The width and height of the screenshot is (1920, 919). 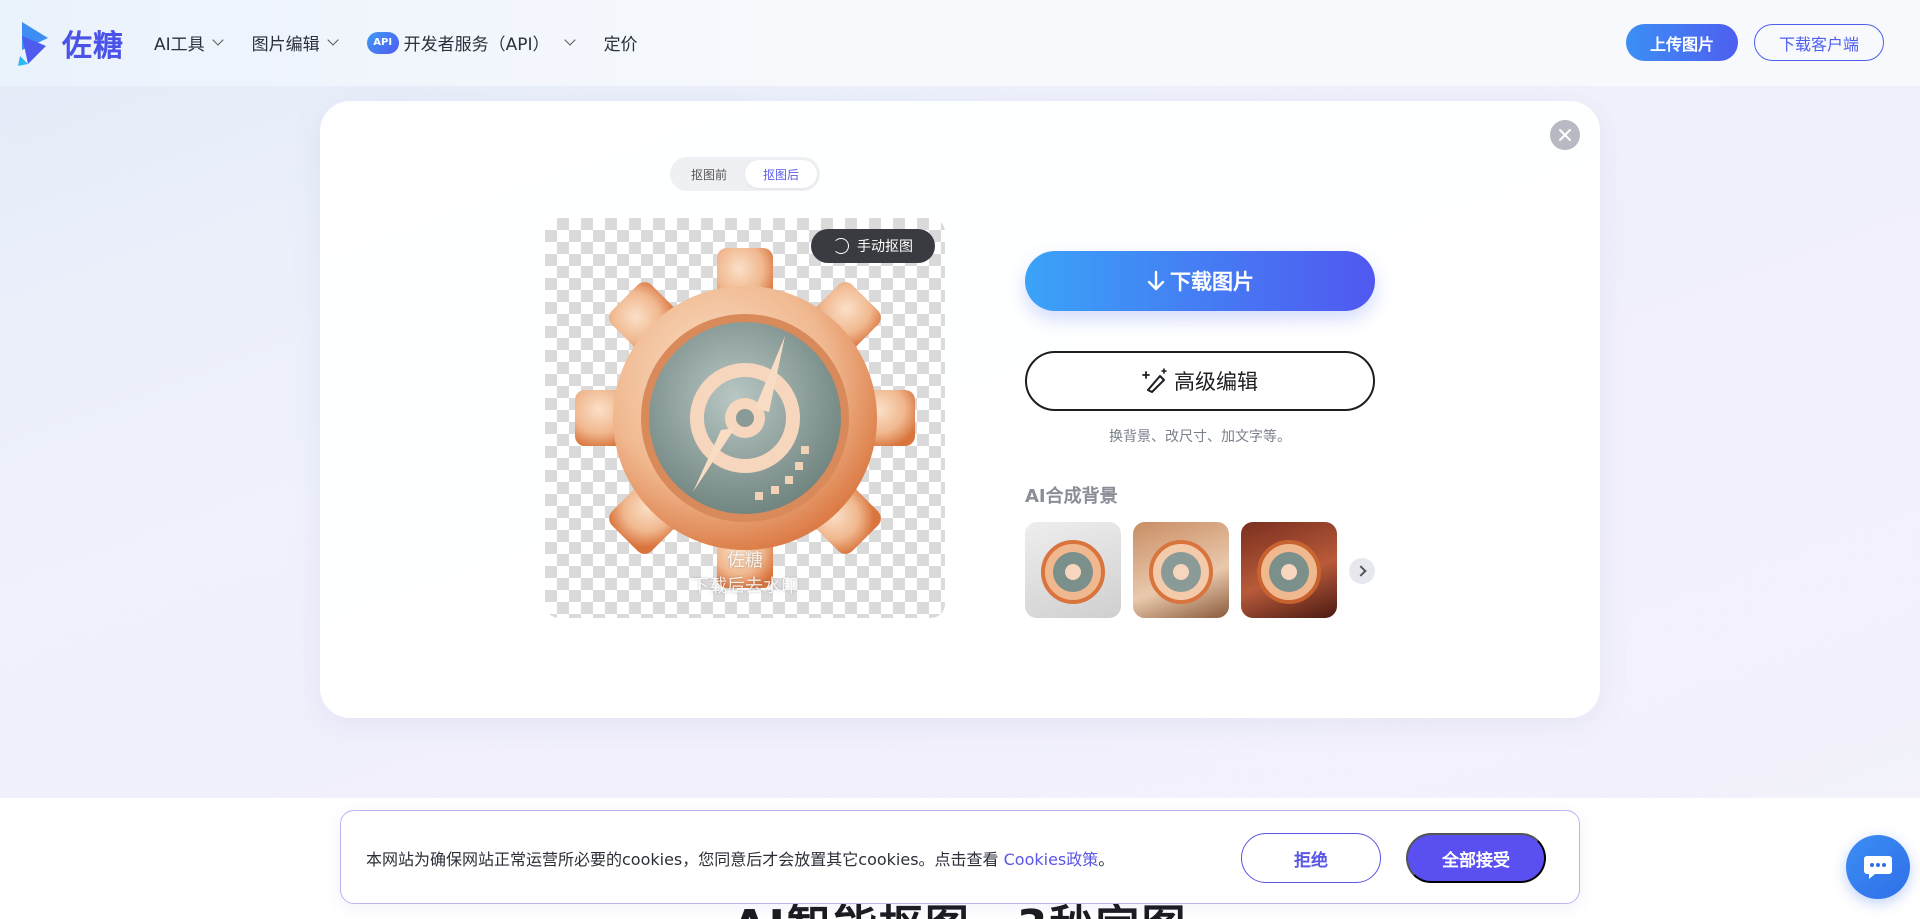 I want to click on logo-text: 佐糖, so click(x=93, y=46).